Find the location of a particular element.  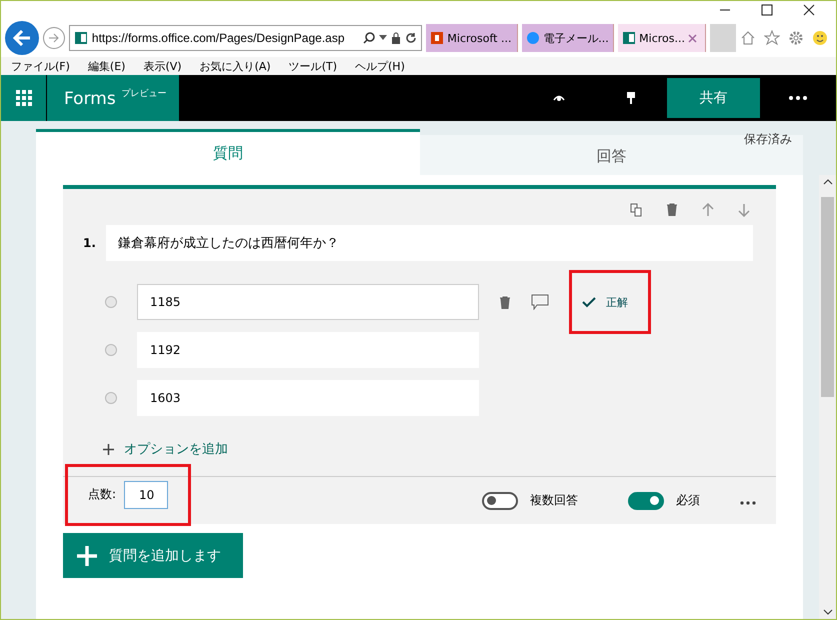

browser-logo-icon is located at coordinates (533, 38).